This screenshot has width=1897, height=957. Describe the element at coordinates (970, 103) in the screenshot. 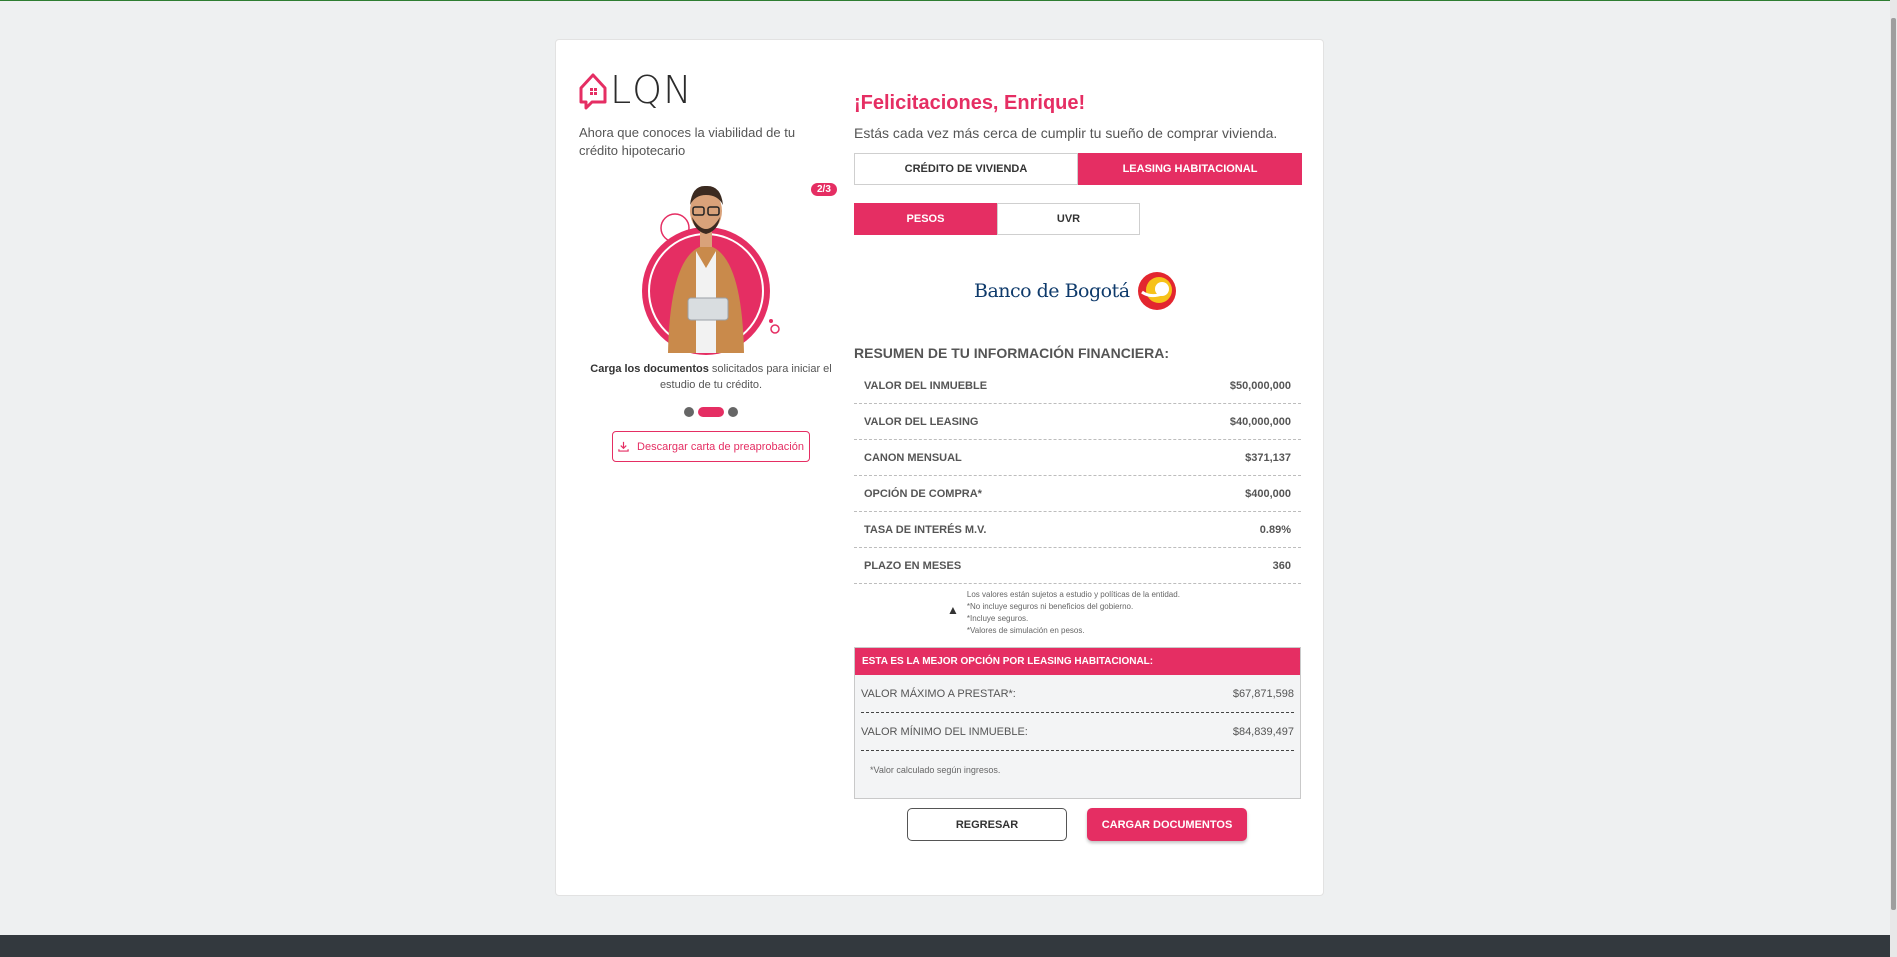

I see `page-title: ¡Felicitaciones, Enrique!` at that location.